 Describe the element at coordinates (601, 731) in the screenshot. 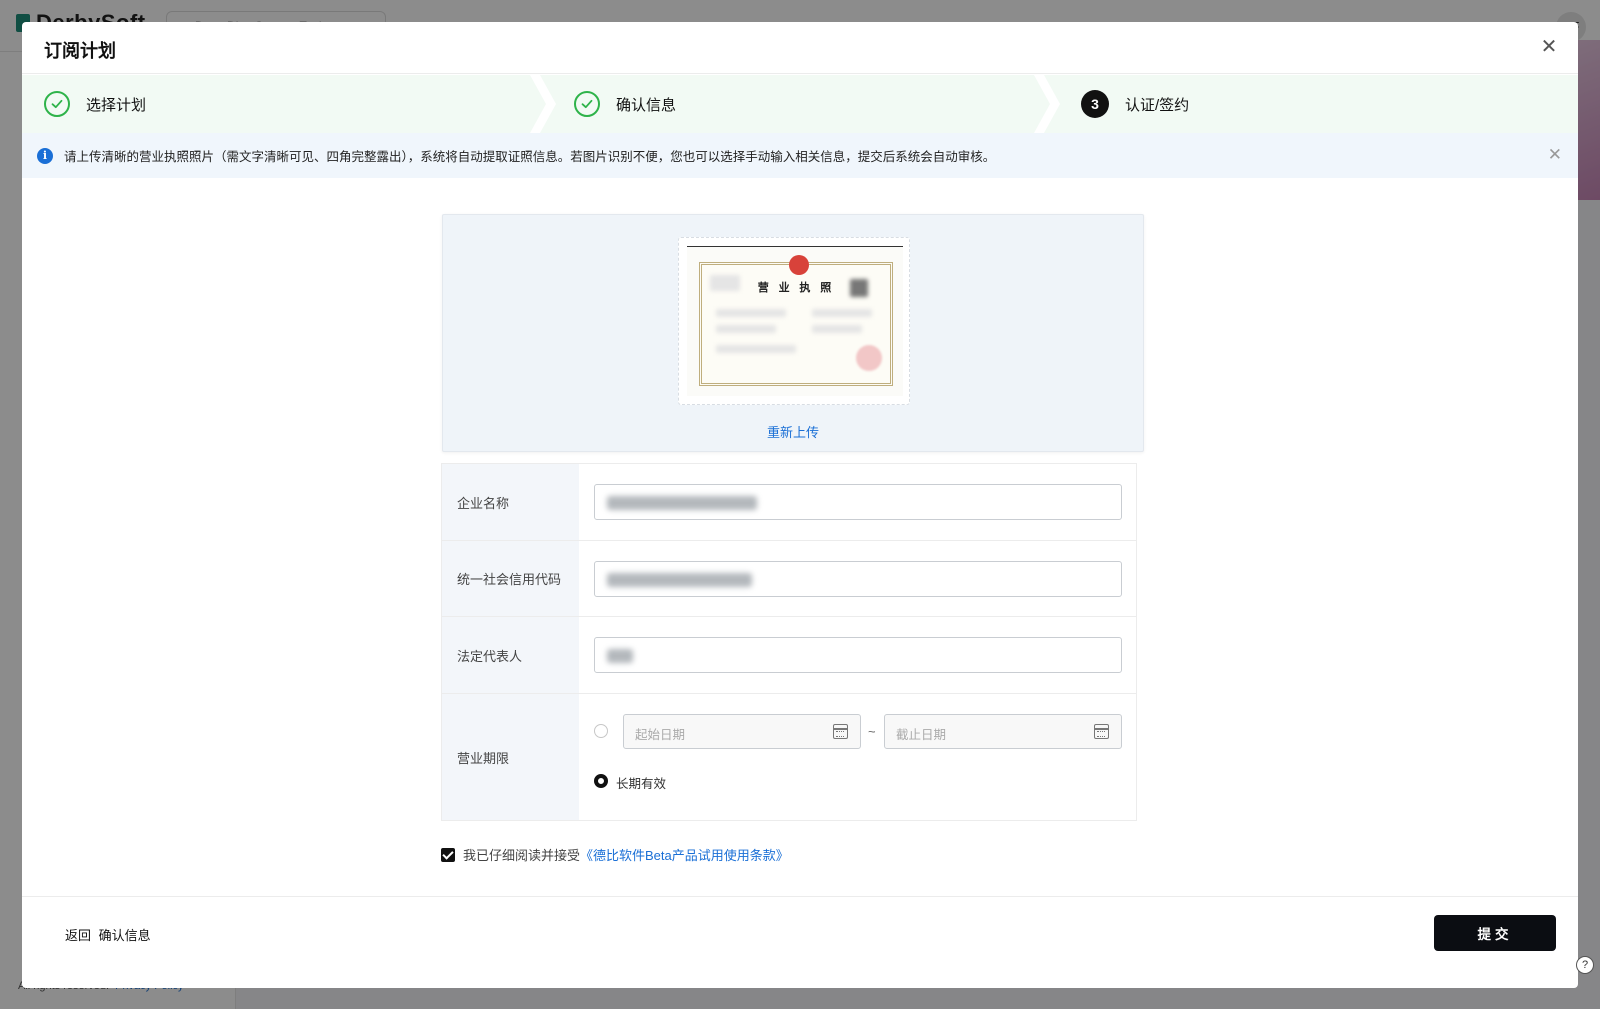

I see `date-range-radio` at that location.